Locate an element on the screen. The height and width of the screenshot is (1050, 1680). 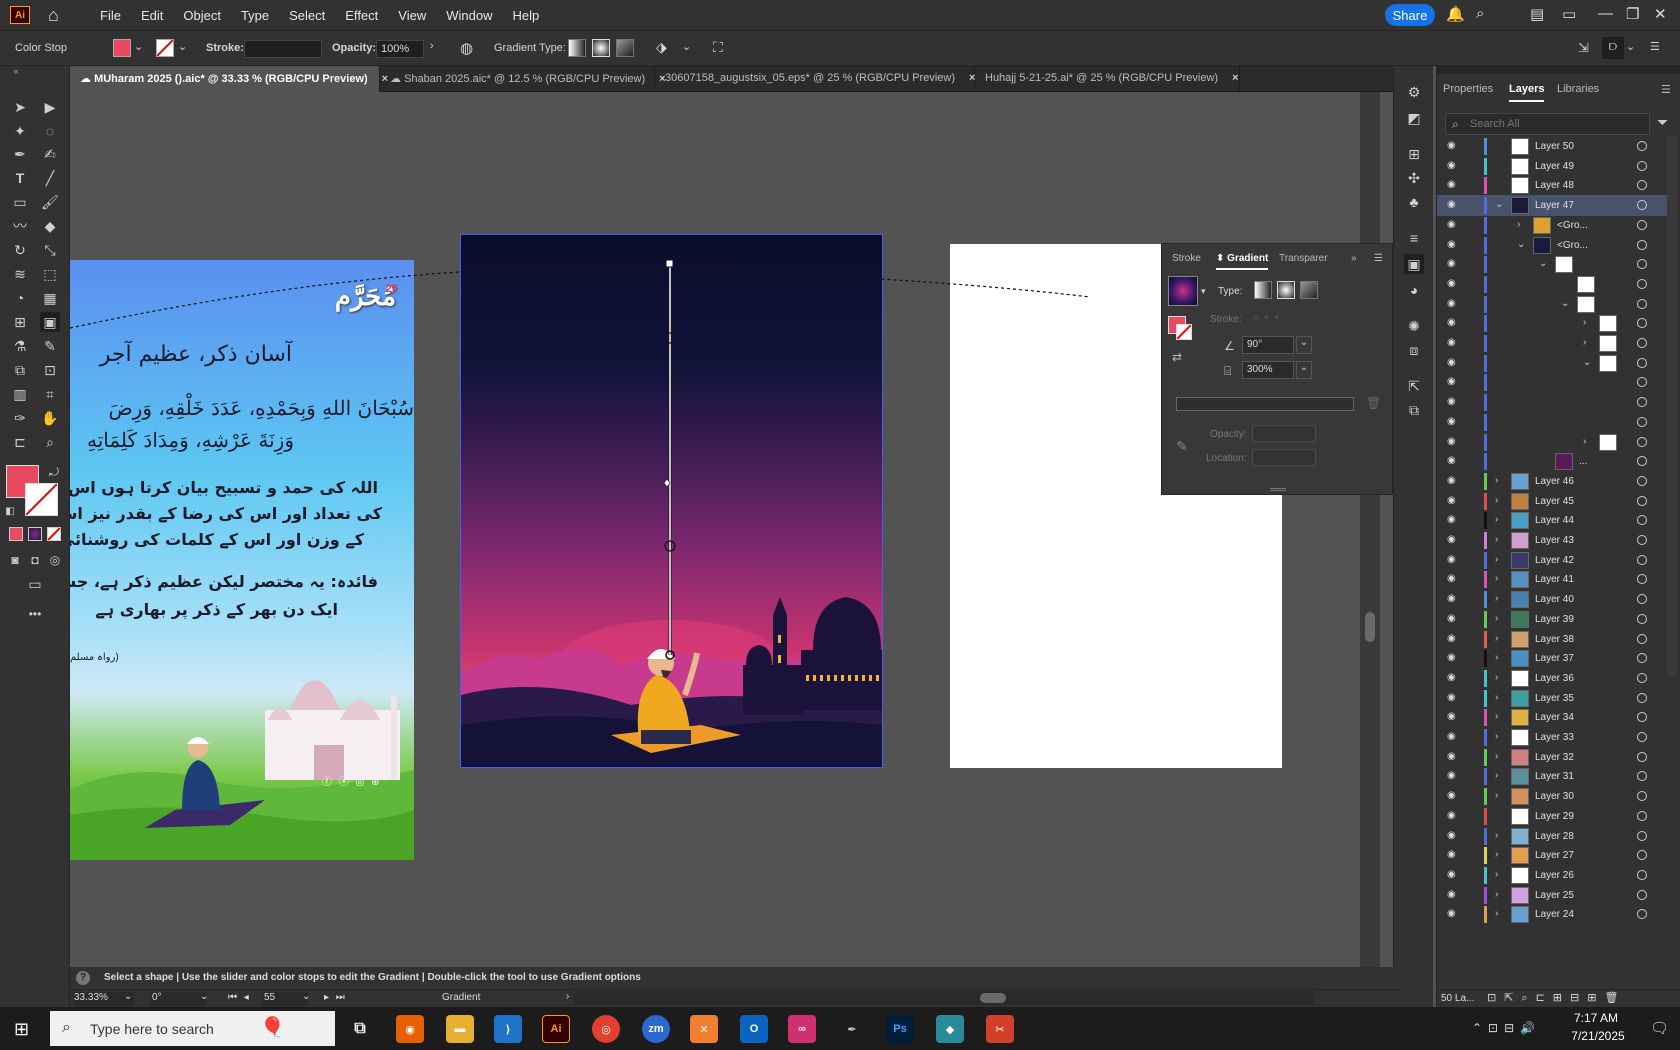
shape-builder-tool-icon: ◔ is located at coordinates (20, 298).